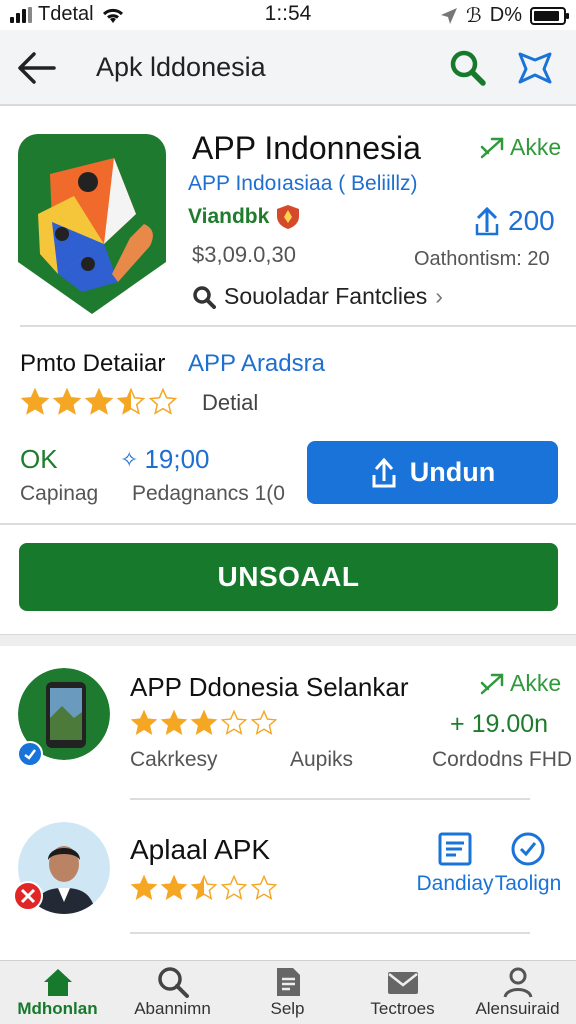 The image size is (576, 1024). What do you see at coordinates (535, 68) in the screenshot?
I see `share-icon` at bounding box center [535, 68].